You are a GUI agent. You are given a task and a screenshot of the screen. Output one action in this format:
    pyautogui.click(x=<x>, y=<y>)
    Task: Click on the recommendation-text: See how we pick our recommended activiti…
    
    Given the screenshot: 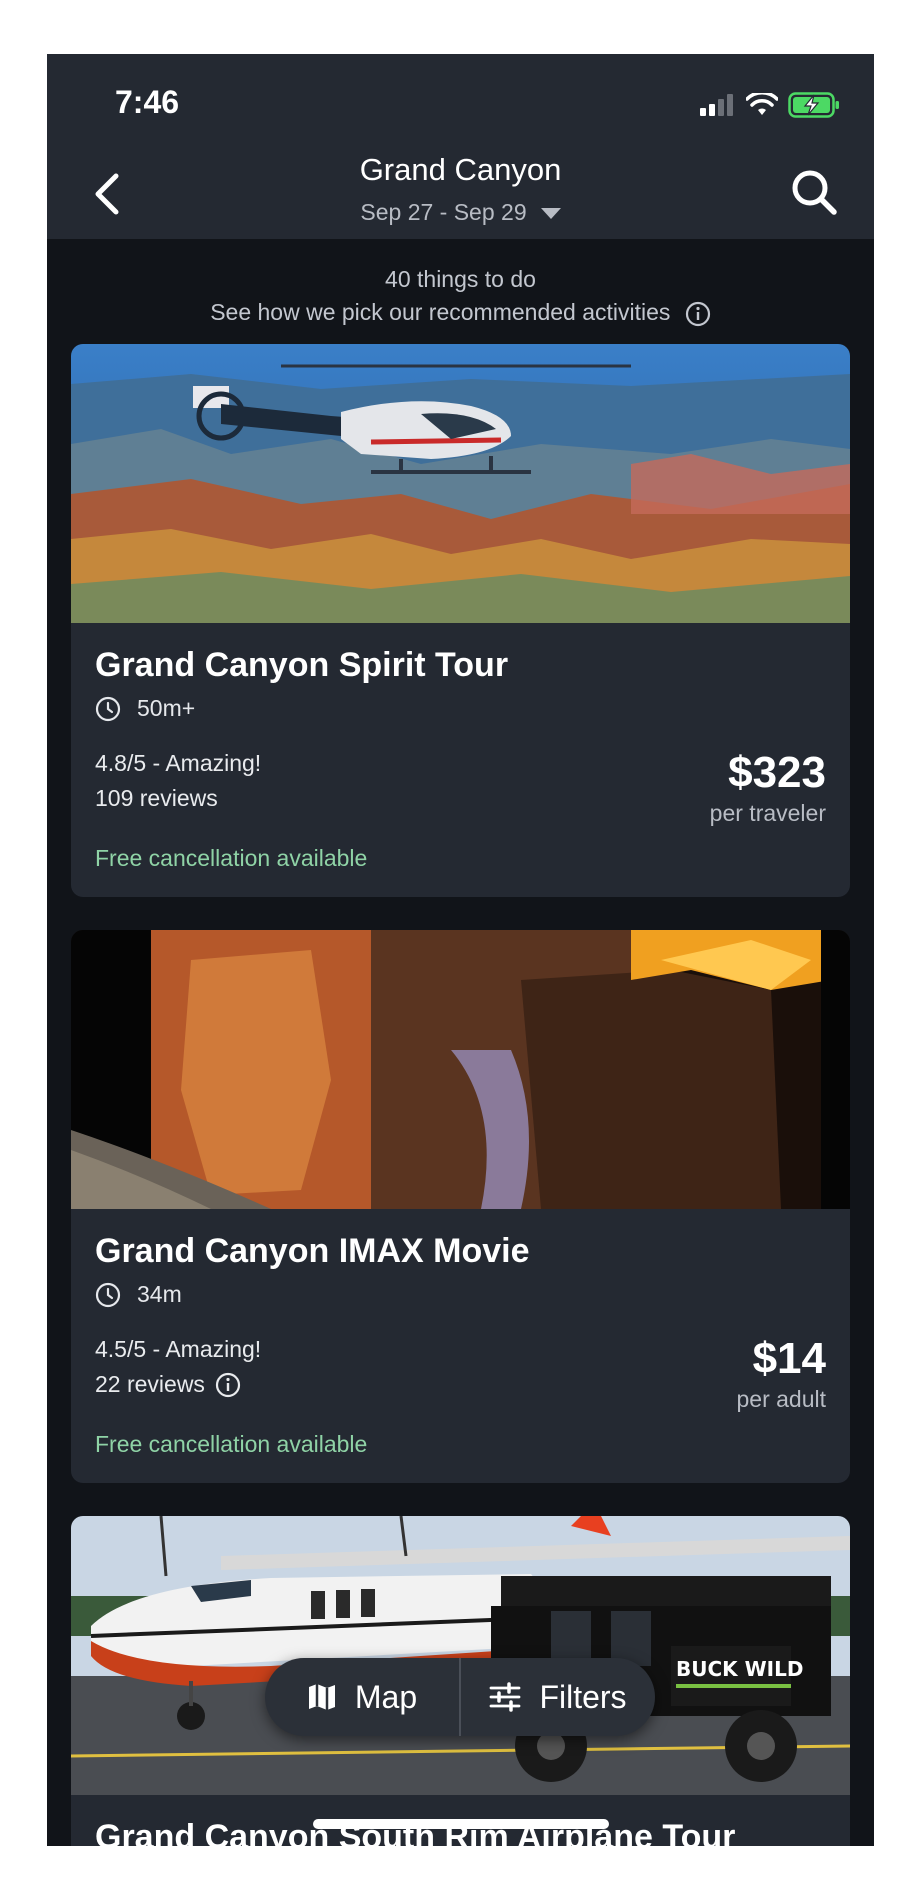 What is the action you would take?
    pyautogui.click(x=440, y=312)
    